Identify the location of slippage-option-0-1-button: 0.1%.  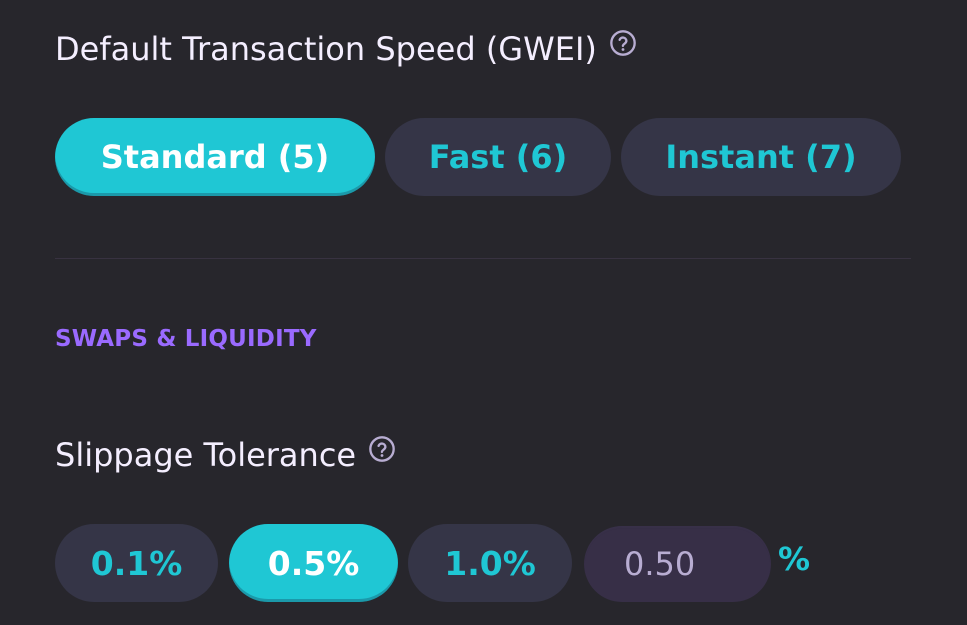
(136, 563).